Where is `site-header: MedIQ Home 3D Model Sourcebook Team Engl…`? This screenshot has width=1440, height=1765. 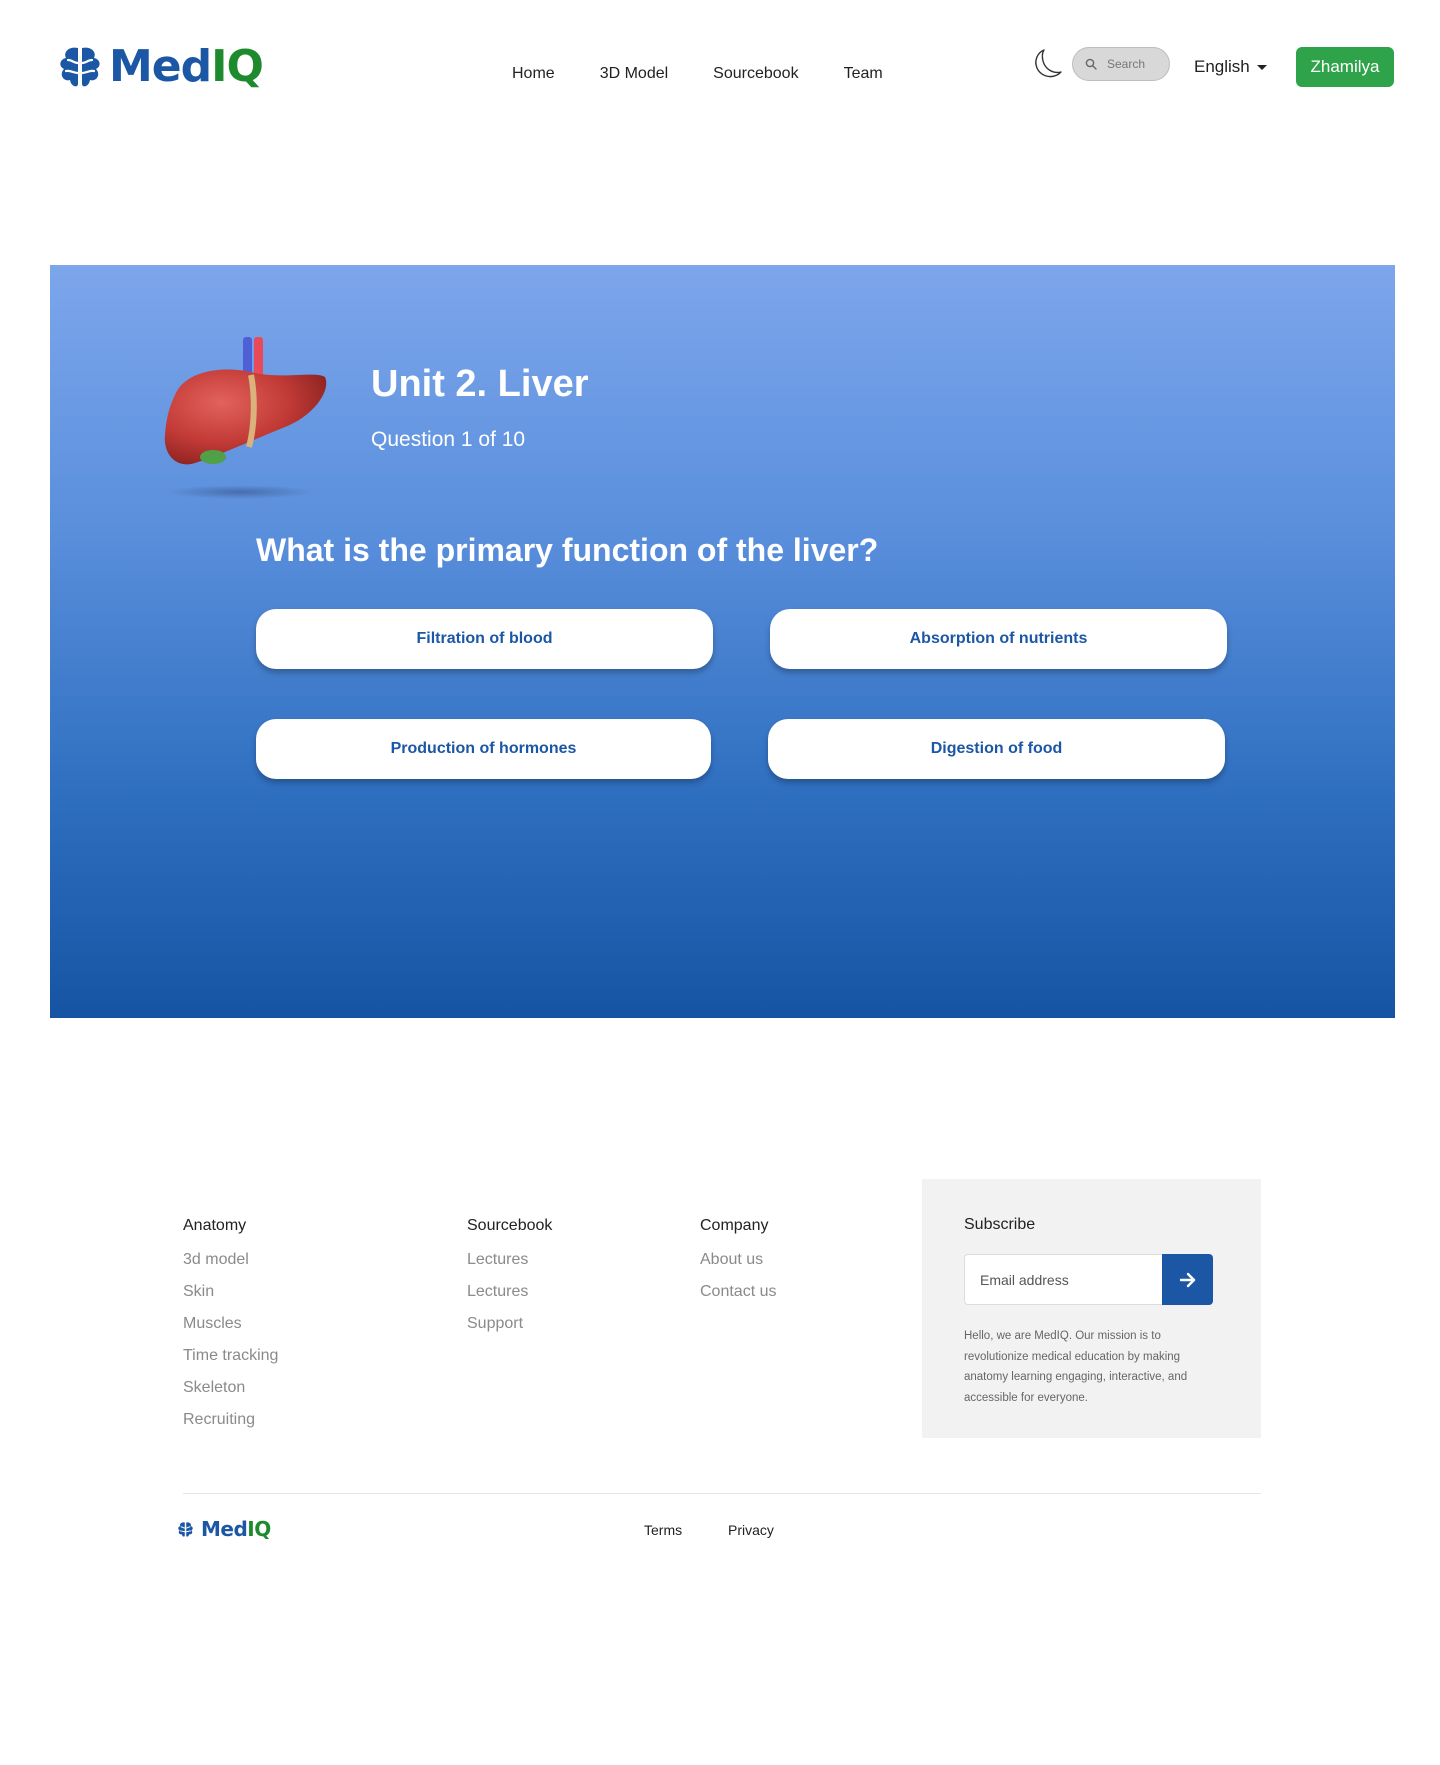 site-header: MedIQ Home 3D Model Sourcebook Team Engl… is located at coordinates (720, 70).